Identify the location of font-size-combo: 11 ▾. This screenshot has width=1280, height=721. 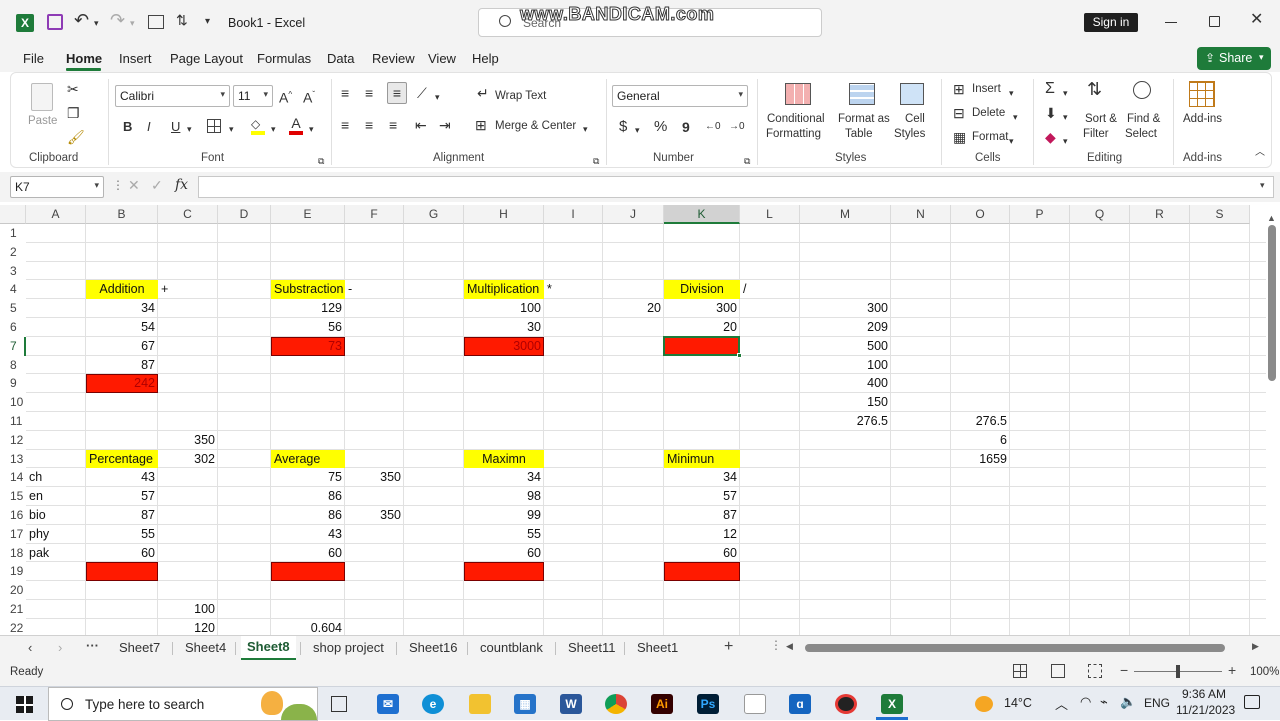
(253, 96).